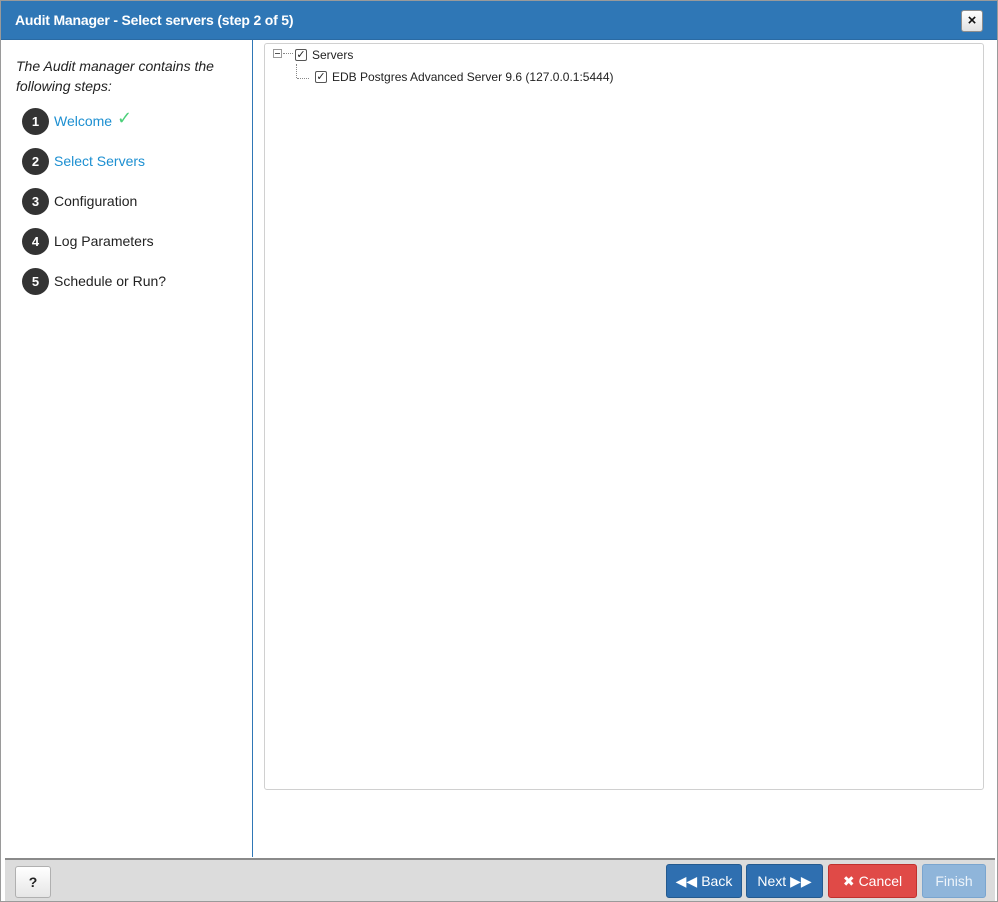 This screenshot has width=998, height=902. I want to click on servers-checkbox: ✓, so click(301, 55).